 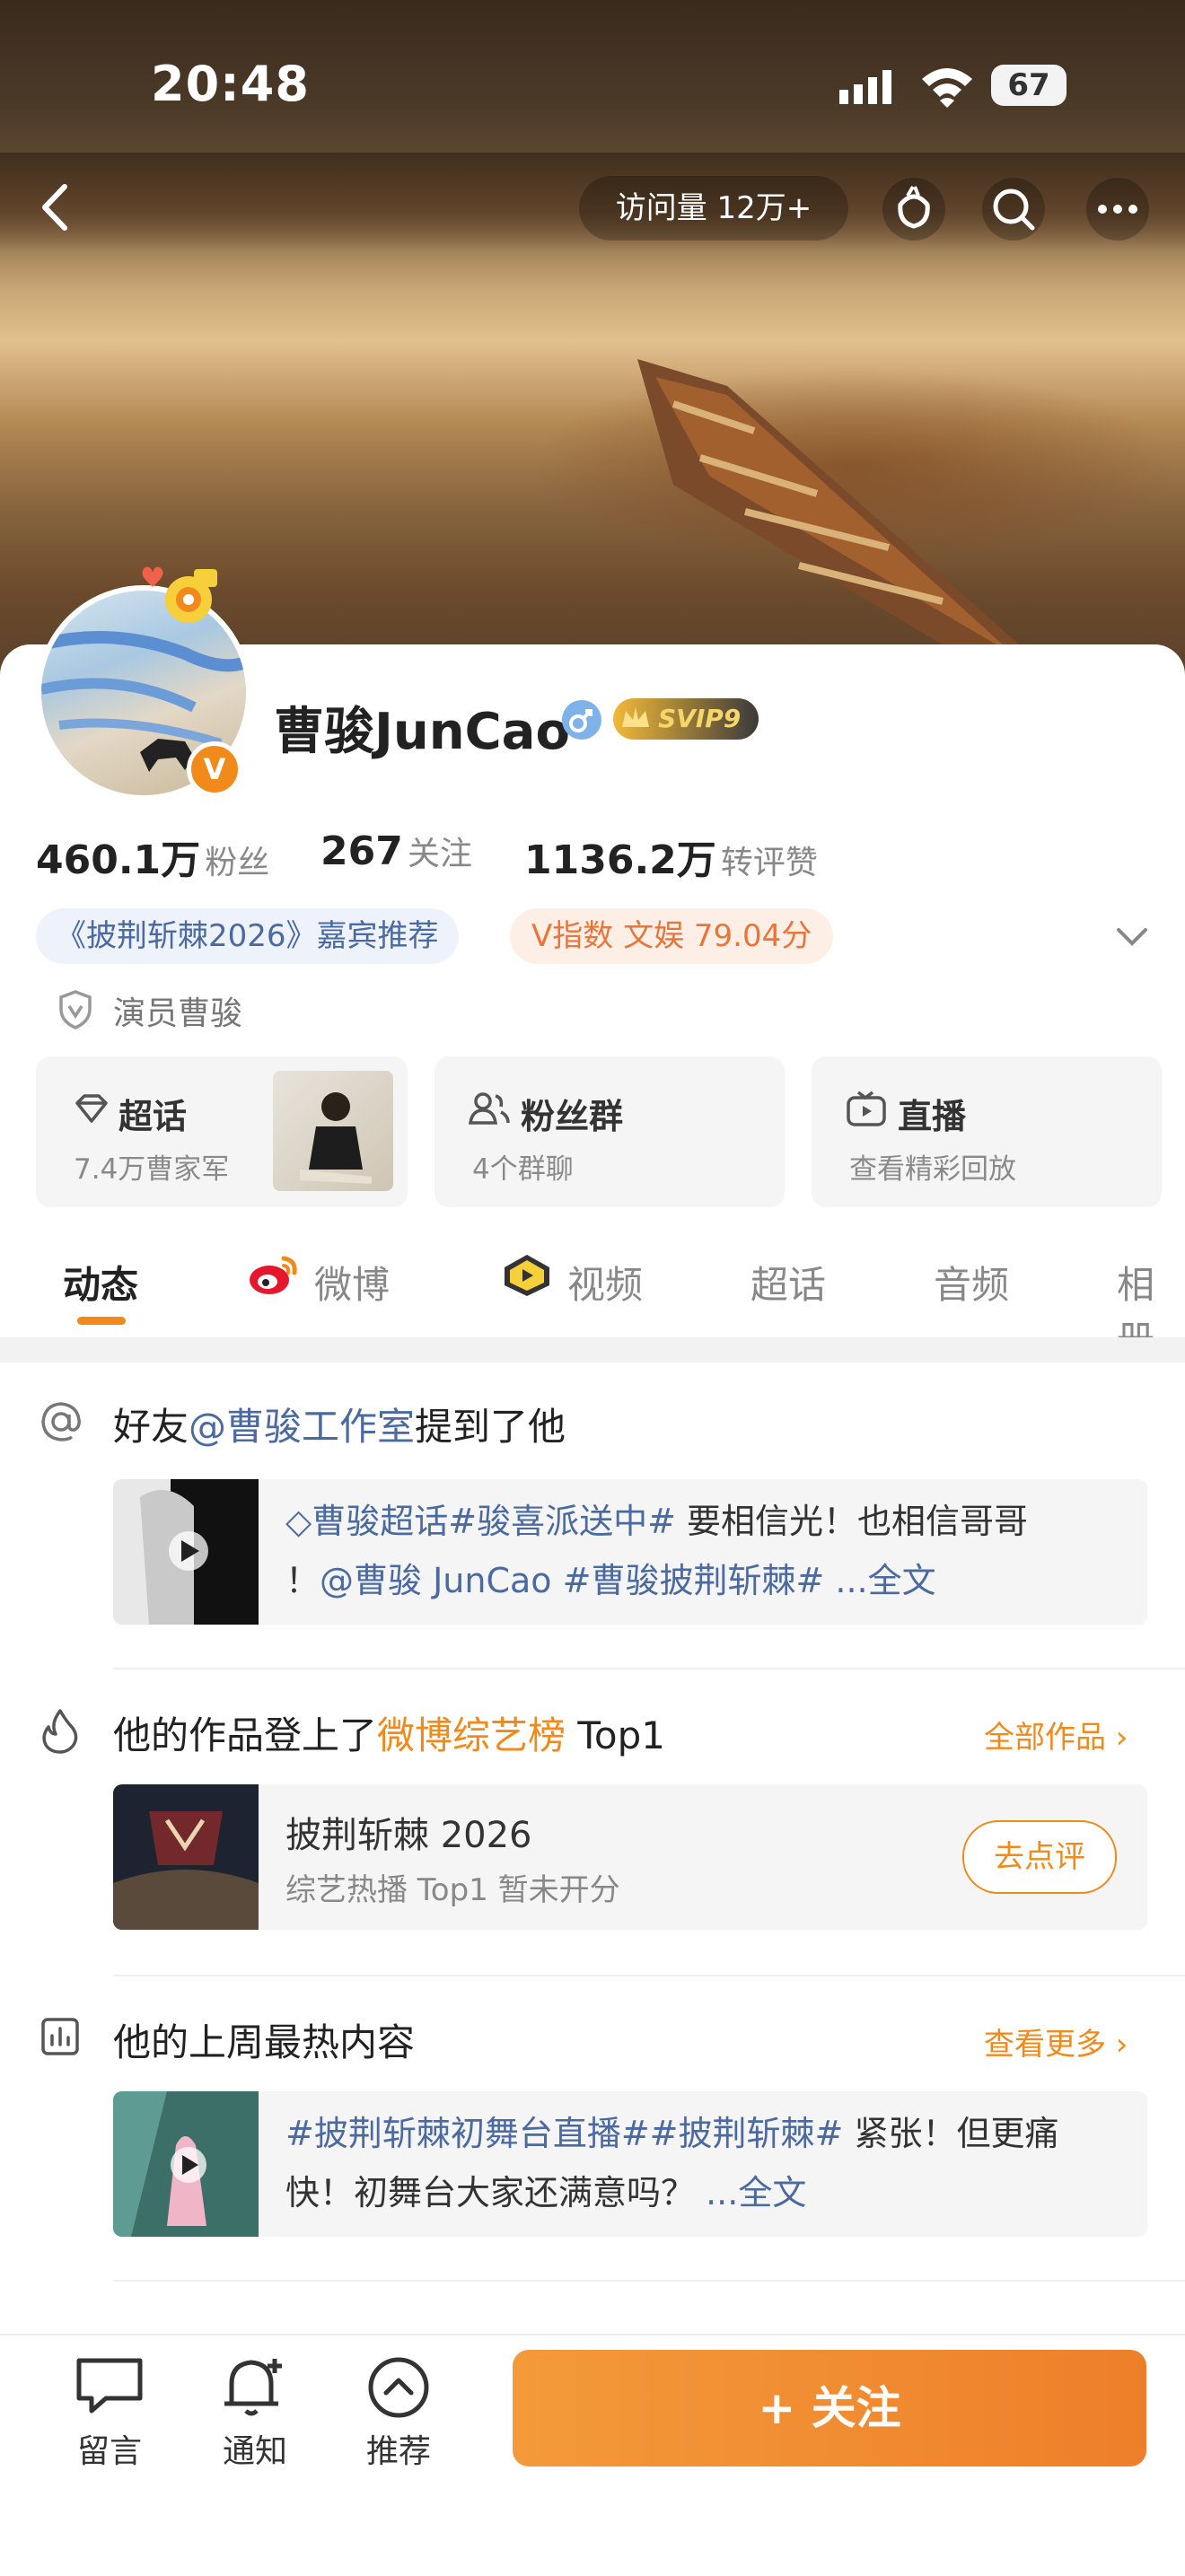 I want to click on mention-line2-link: @曹骏 JunCao #曹骏披荆斩棘#, so click(x=572, y=1580).